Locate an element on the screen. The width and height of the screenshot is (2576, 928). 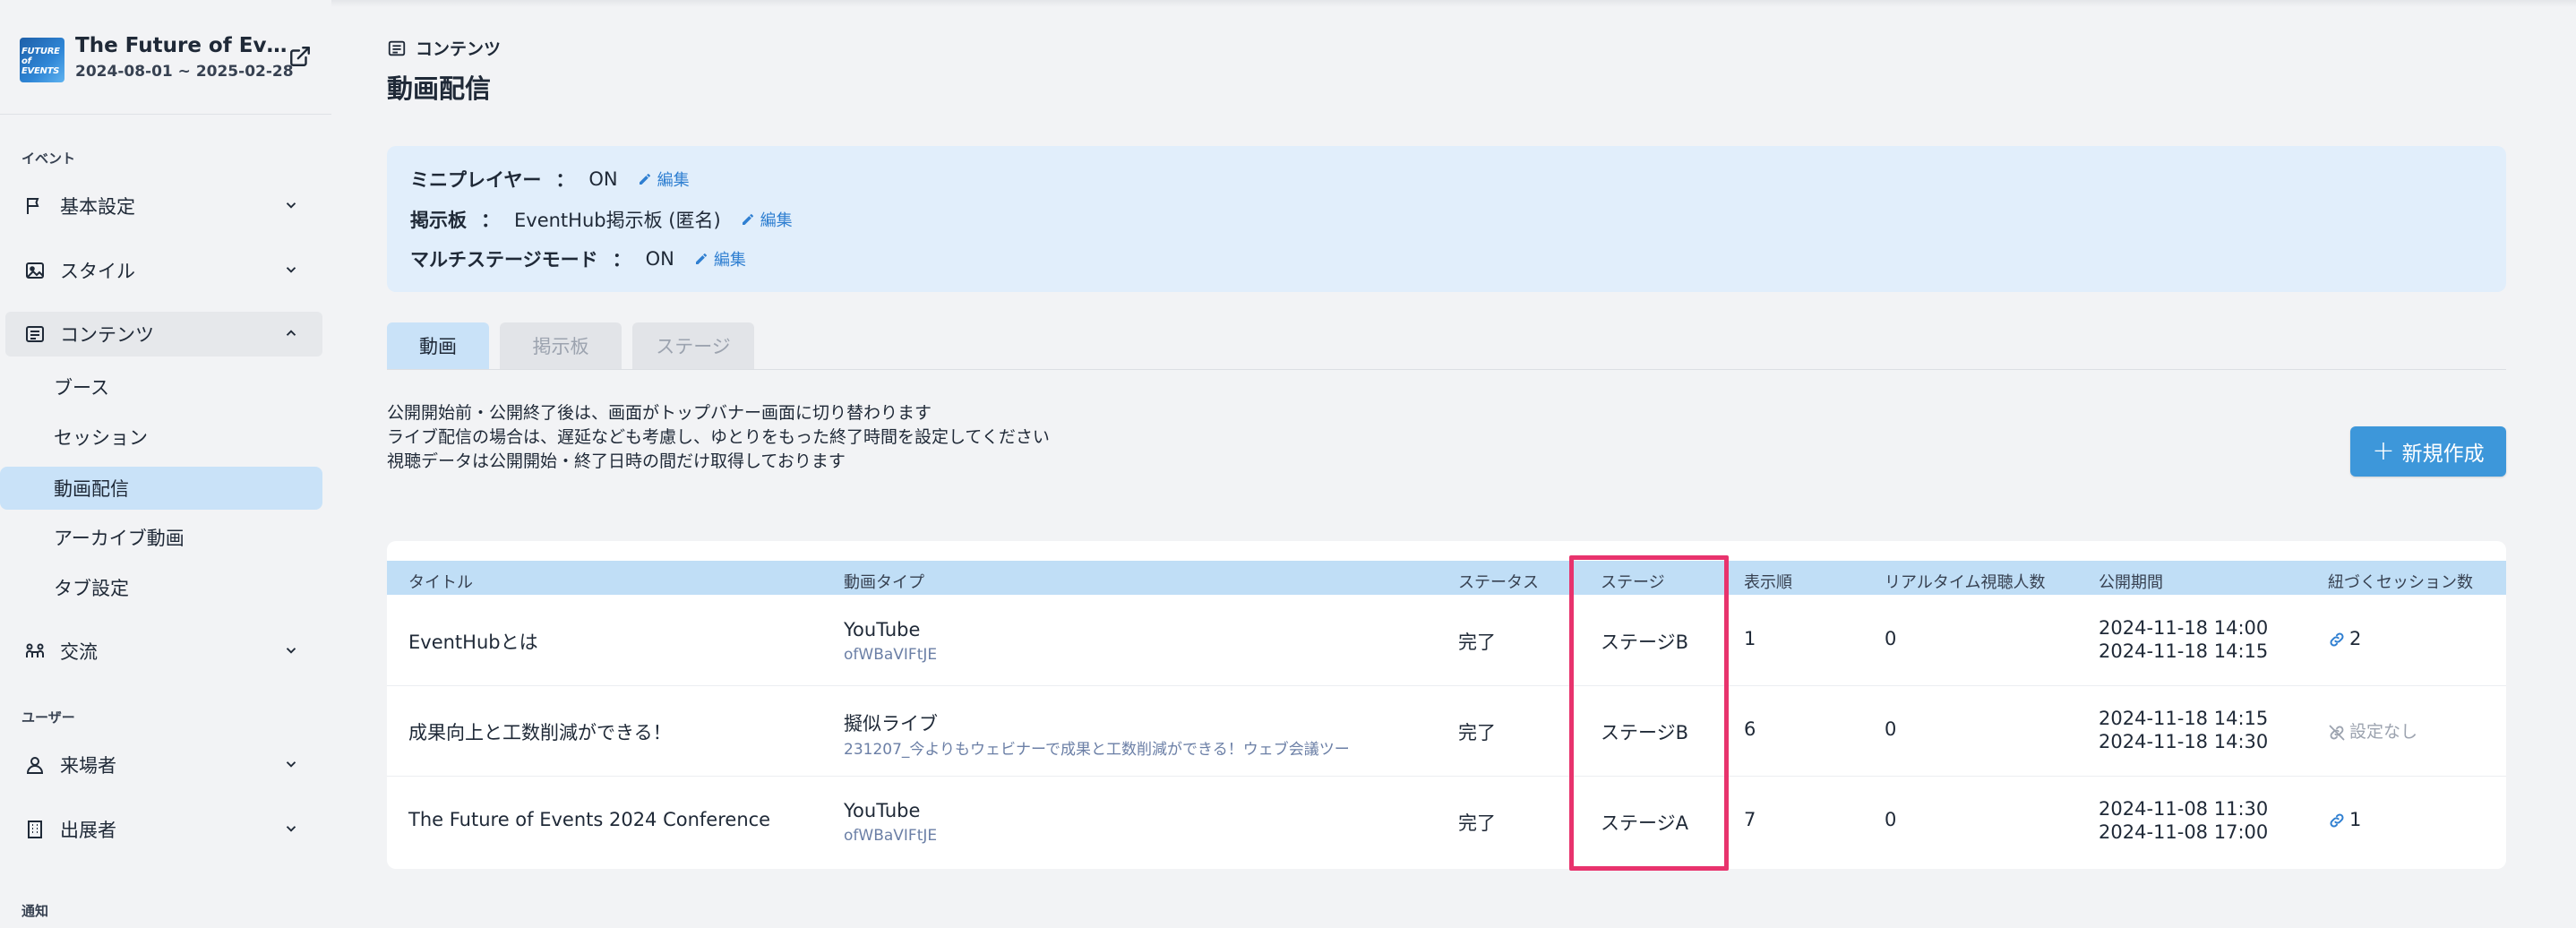
sidebar-item-label: 交流 is located at coordinates (79, 652).